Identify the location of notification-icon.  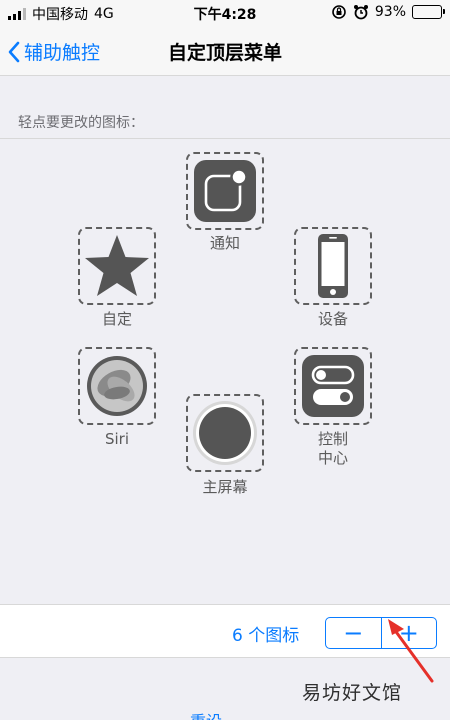
(225, 191).